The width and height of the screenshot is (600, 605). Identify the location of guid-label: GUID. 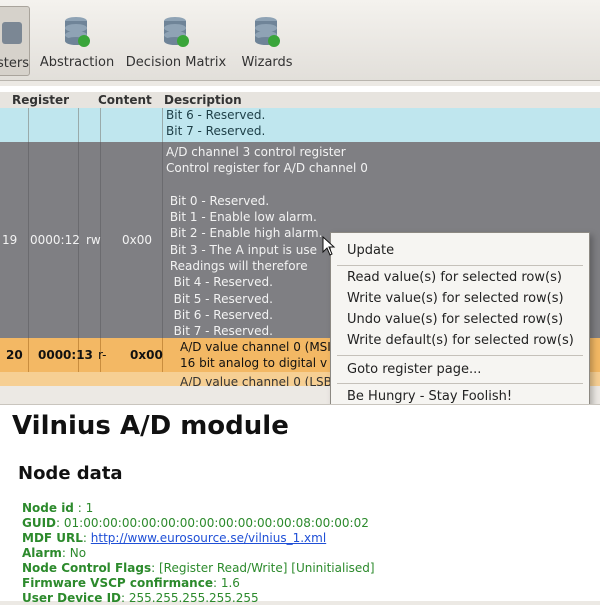
(39, 523).